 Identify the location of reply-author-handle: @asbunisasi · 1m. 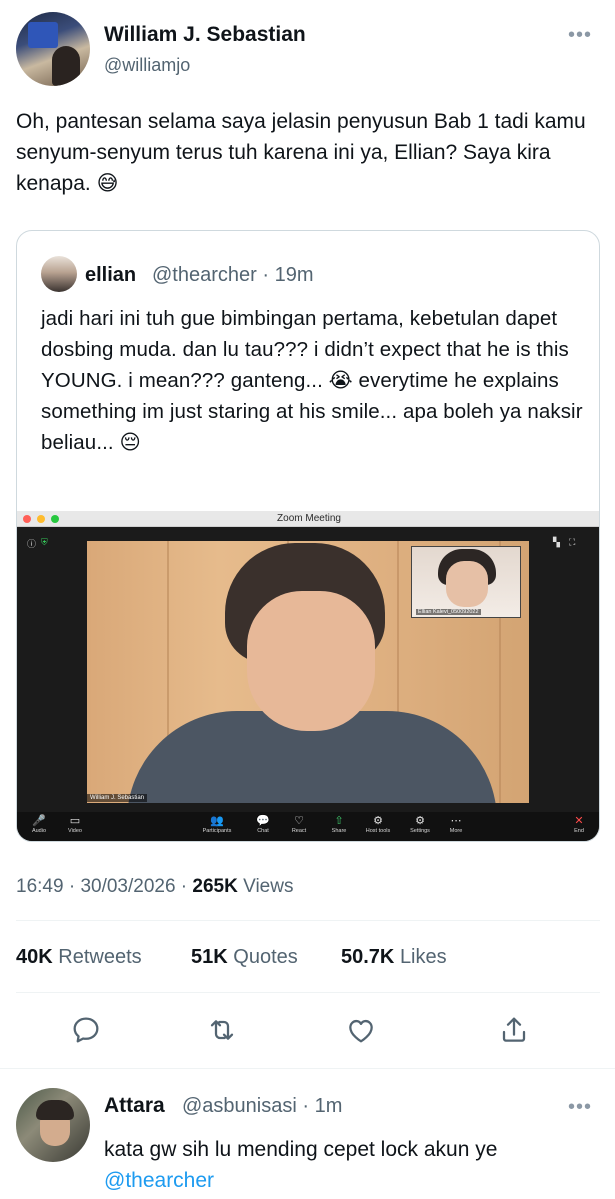
(262, 1106).